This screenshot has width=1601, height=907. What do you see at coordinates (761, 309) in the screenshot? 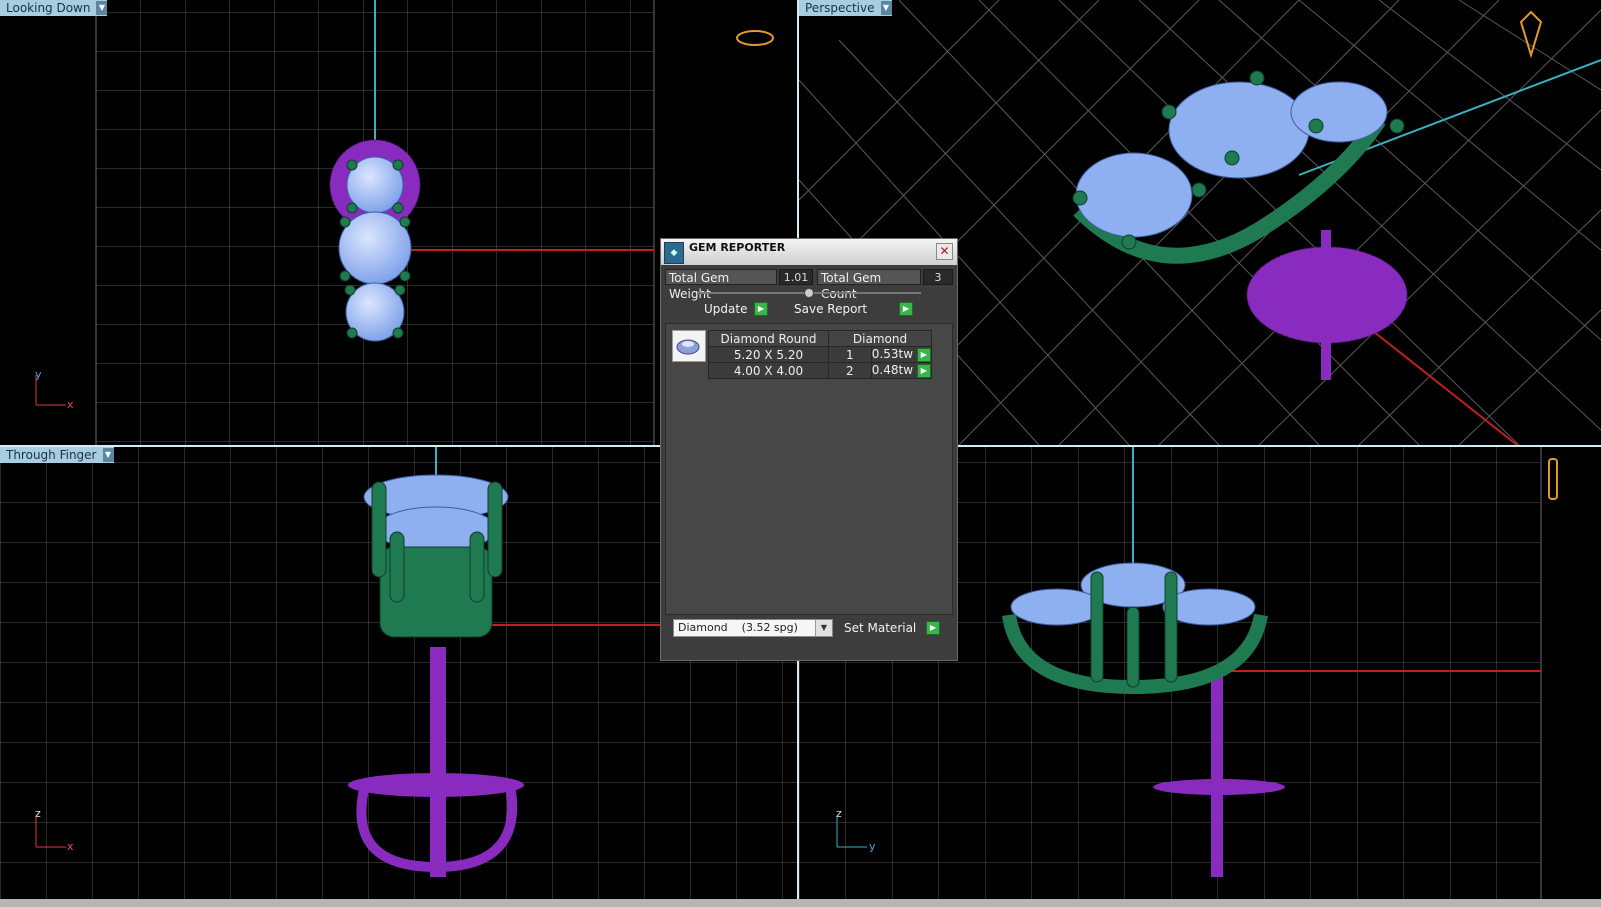
I see `update-go-icon: ▶` at bounding box center [761, 309].